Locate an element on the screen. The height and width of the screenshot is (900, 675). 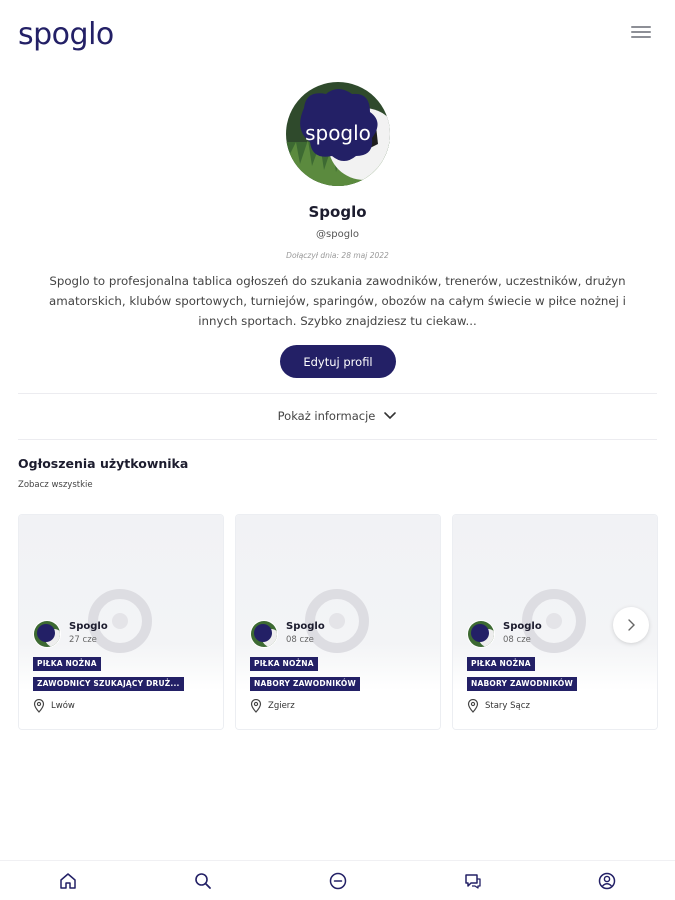
carousel-next-button is located at coordinates (631, 625).